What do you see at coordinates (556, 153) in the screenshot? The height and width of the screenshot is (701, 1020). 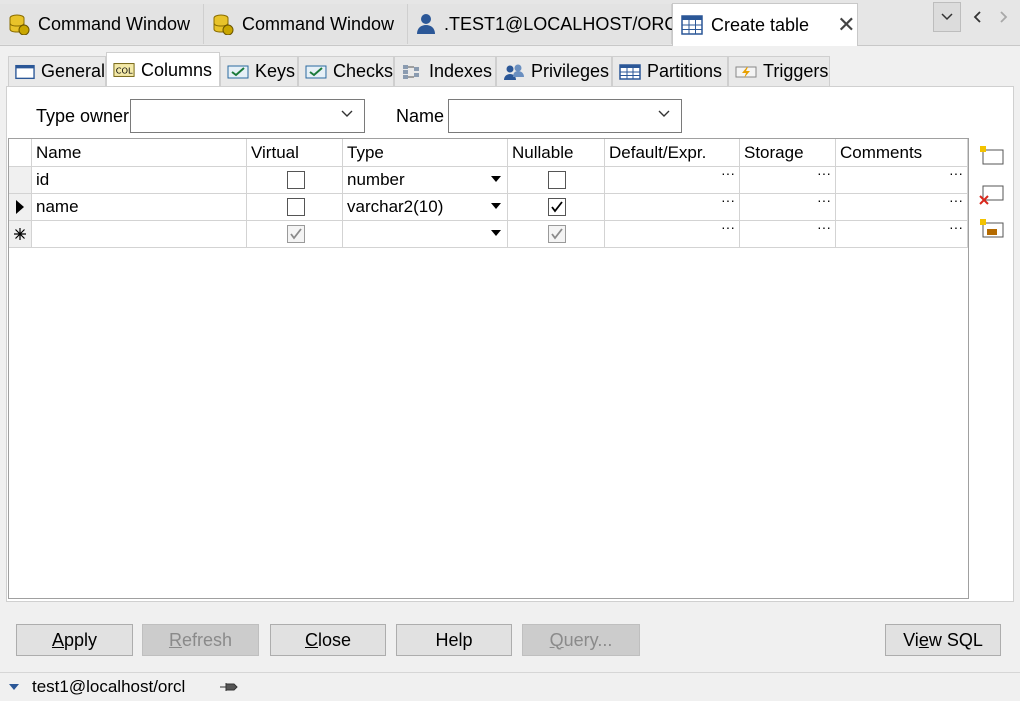 I see `column-header-nullable: Nullable` at bounding box center [556, 153].